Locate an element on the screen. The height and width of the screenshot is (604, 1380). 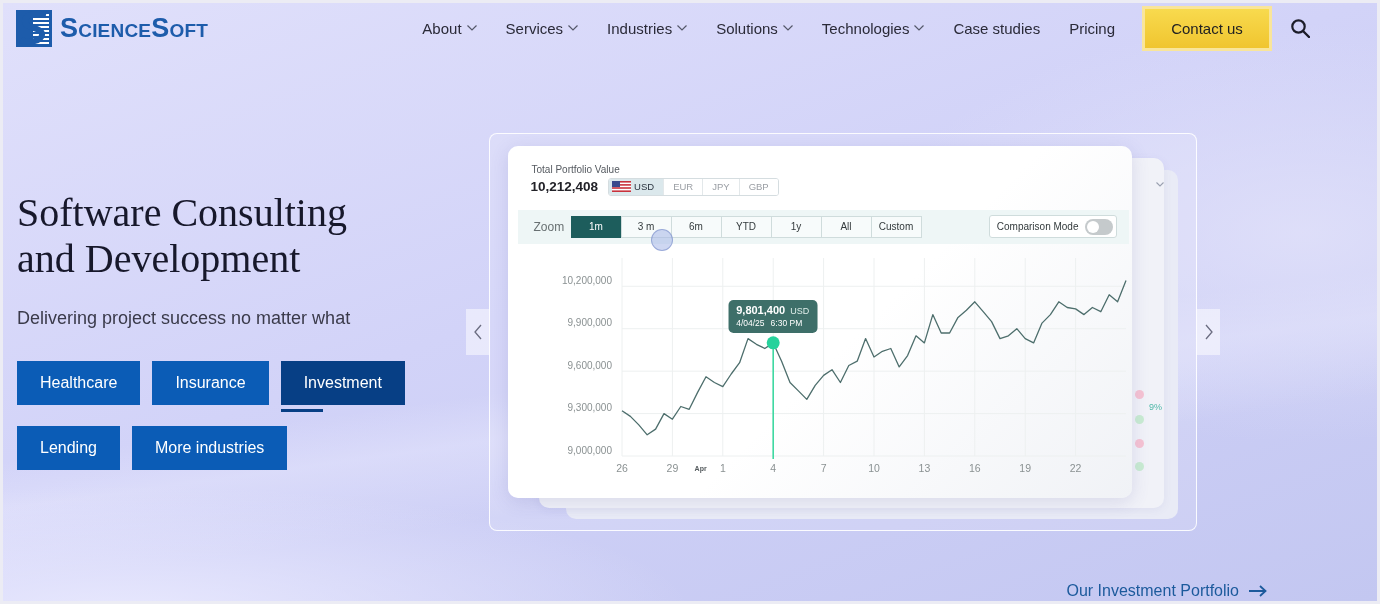
hero-title: Software Consulting and Development is located at coordinates (182, 236).